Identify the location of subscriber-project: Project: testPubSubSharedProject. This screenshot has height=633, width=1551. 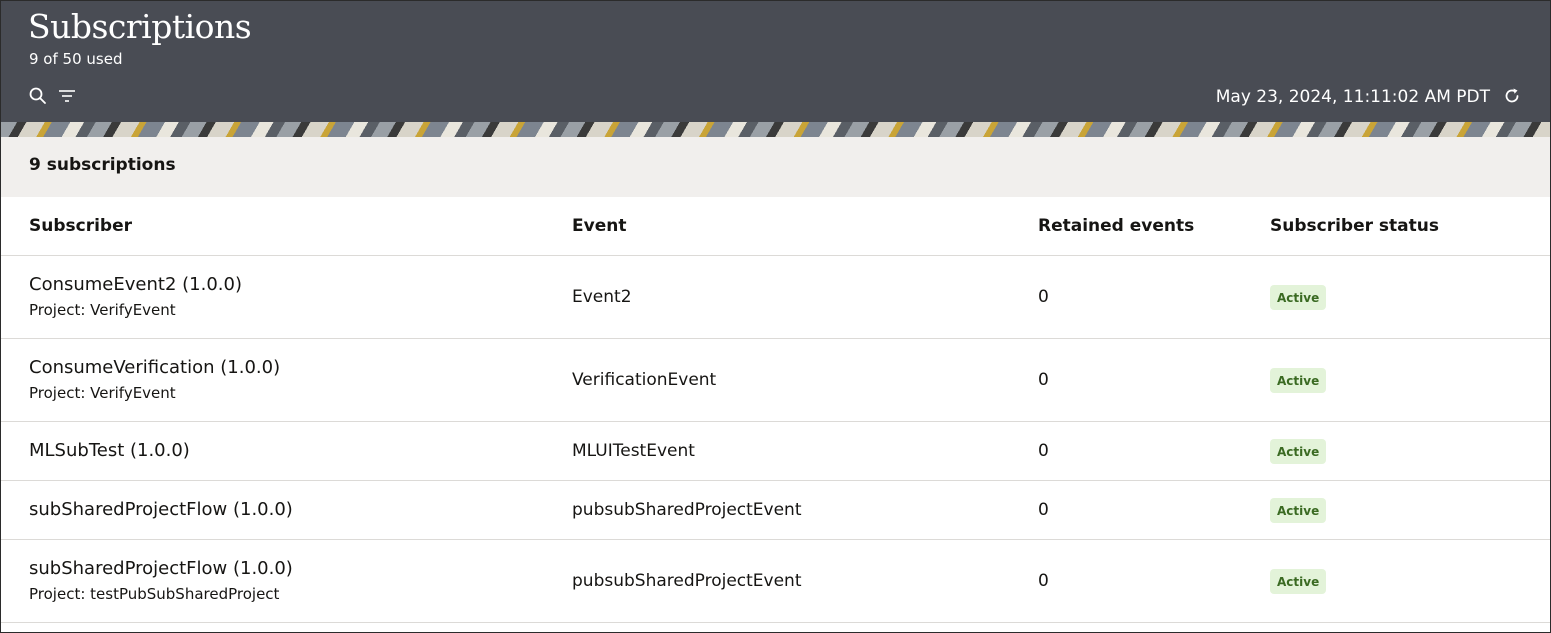
(154, 594).